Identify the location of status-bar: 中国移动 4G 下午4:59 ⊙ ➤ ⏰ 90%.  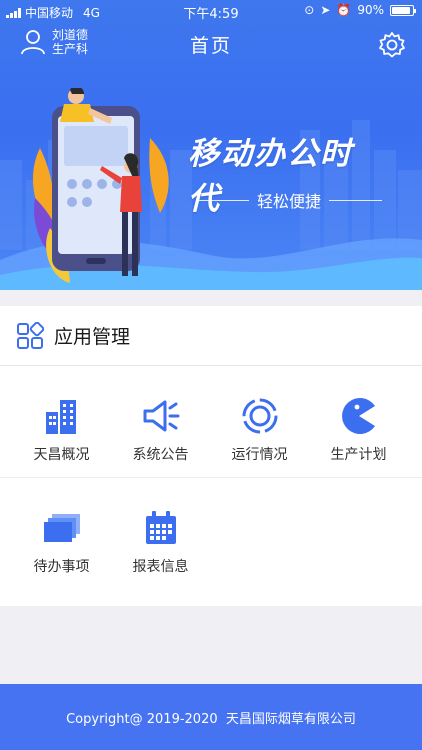
(211, 11).